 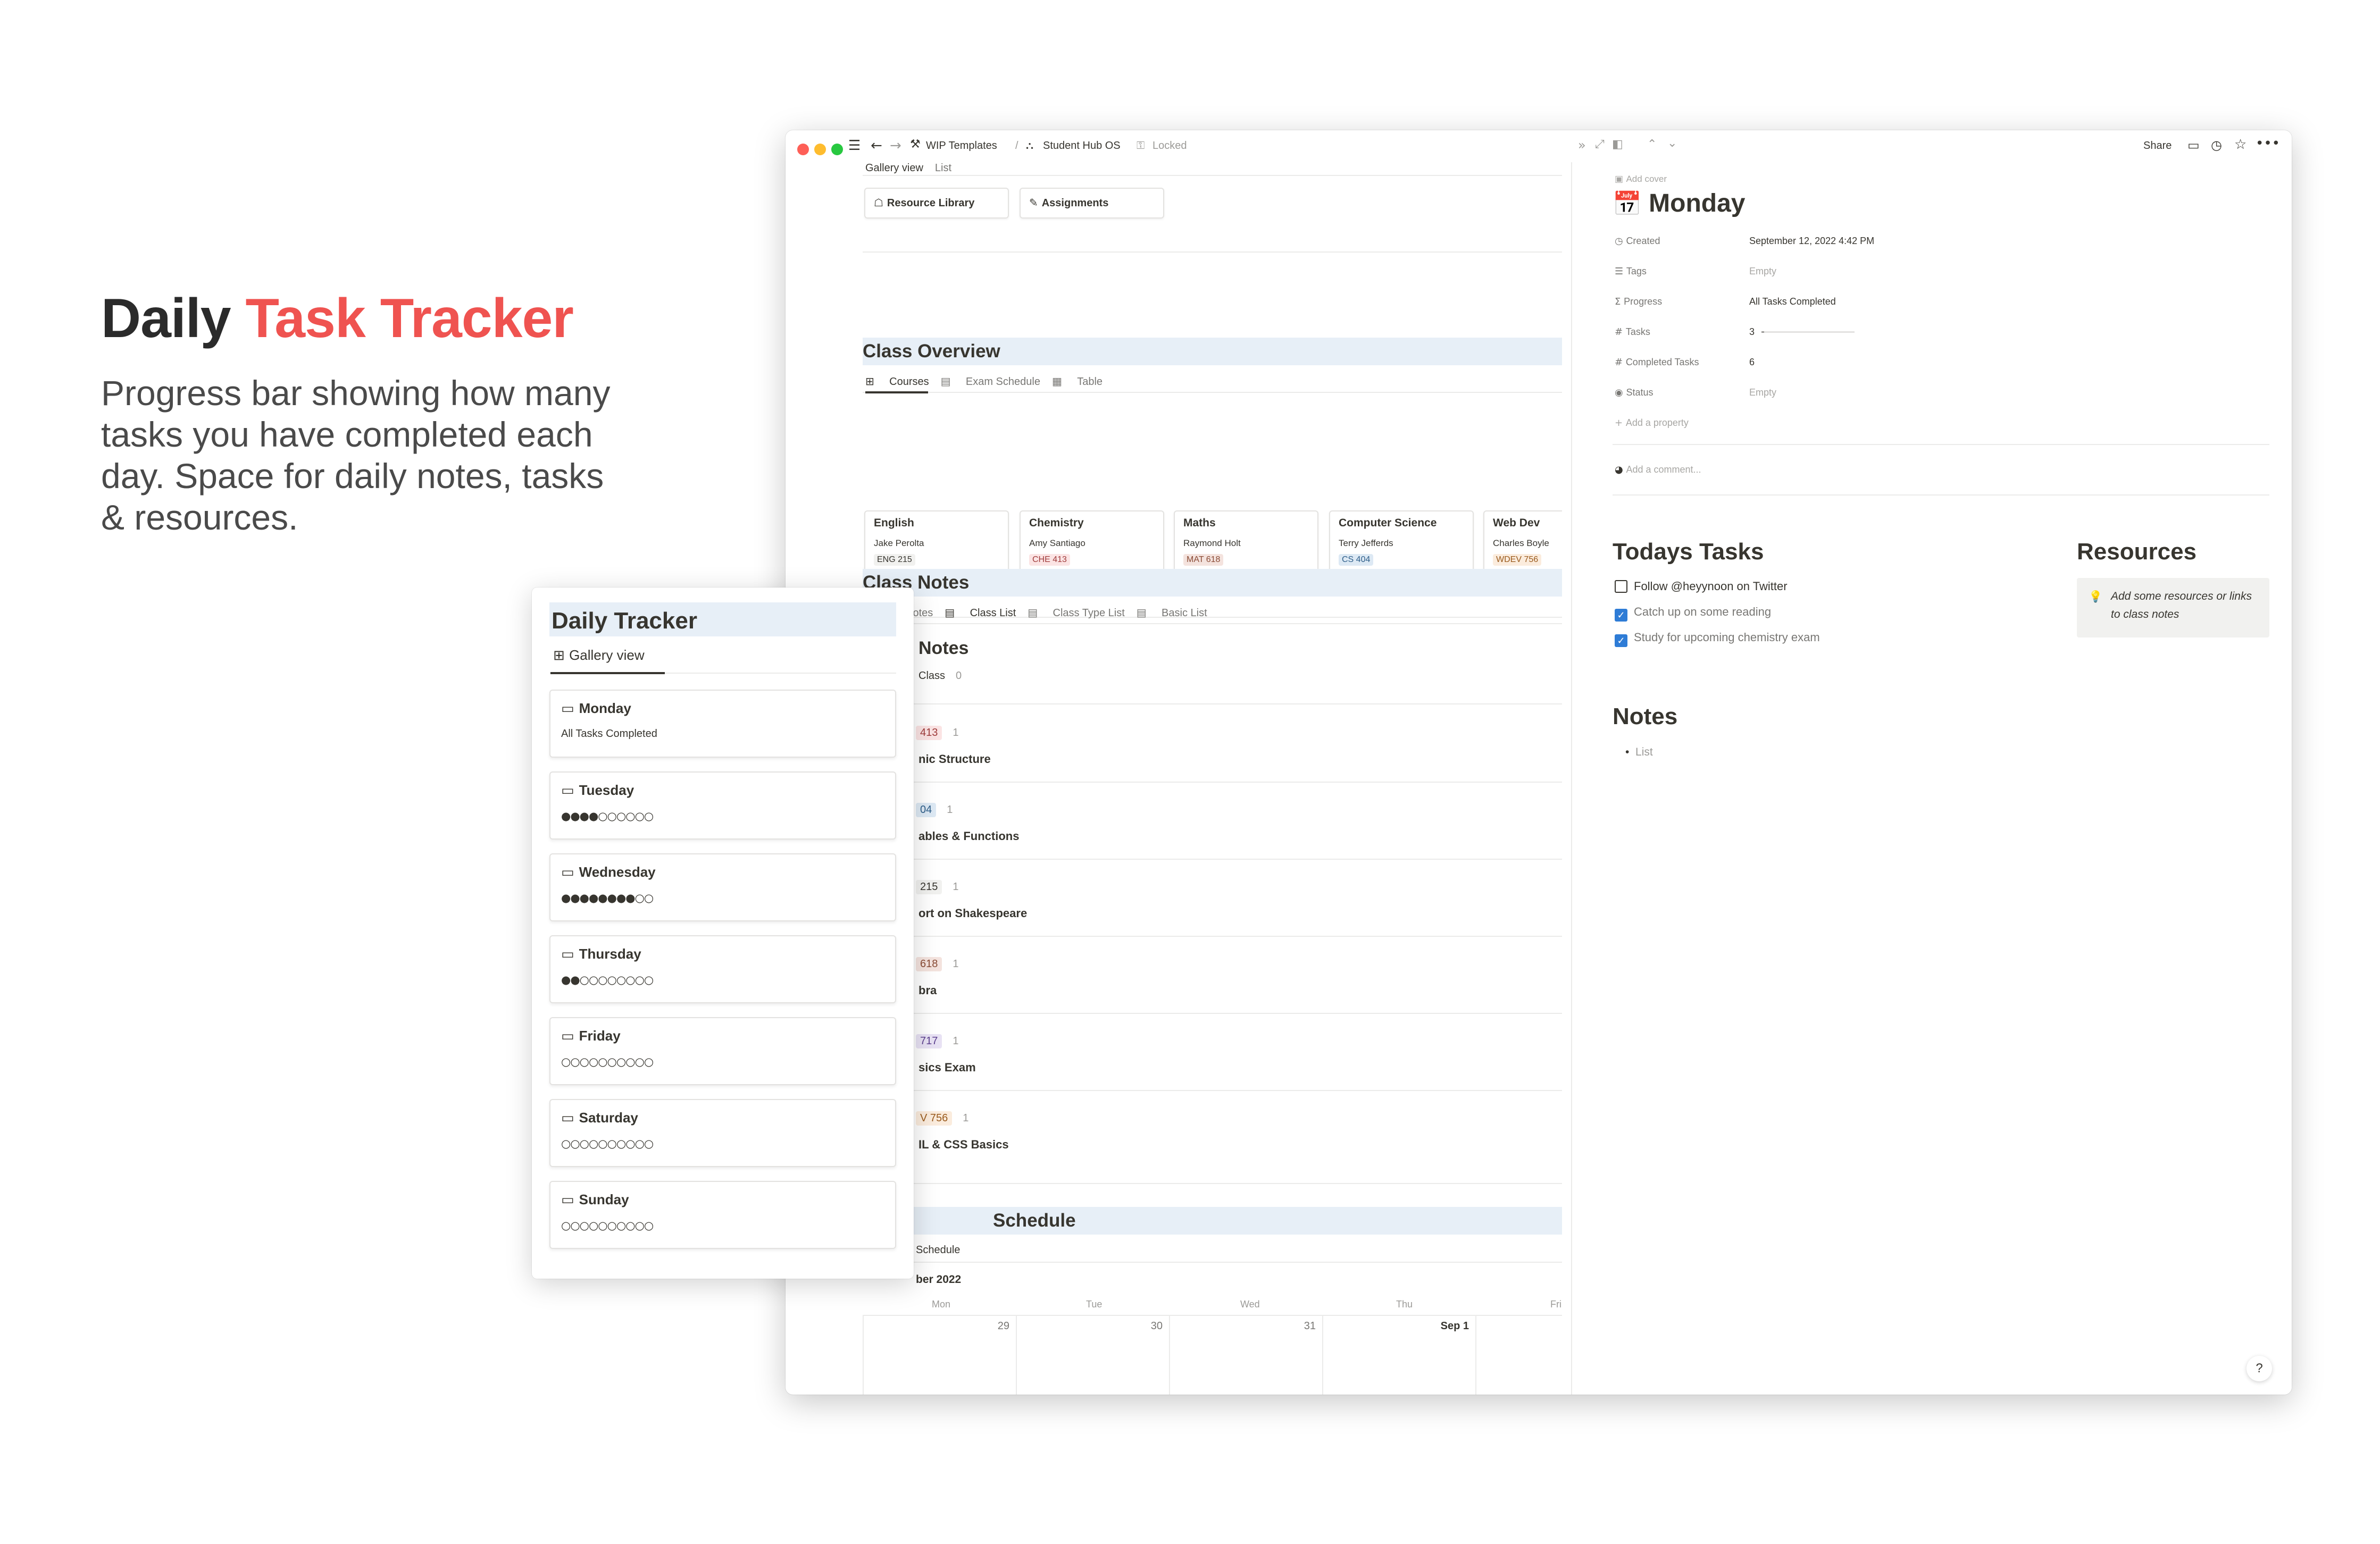 What do you see at coordinates (943, 168) in the screenshot?
I see `tab-list: List` at bounding box center [943, 168].